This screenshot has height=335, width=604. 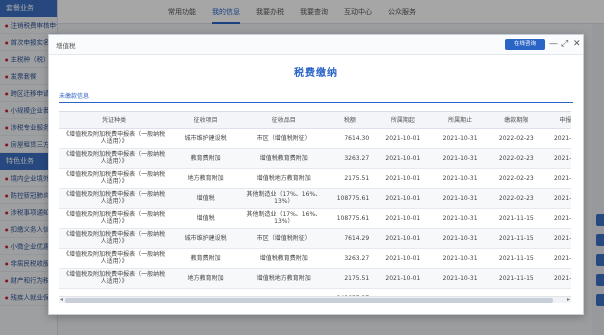 What do you see at coordinates (316, 45) in the screenshot?
I see `dialog-header: 增值税 在线咨询 — ⤢ ✕` at bounding box center [316, 45].